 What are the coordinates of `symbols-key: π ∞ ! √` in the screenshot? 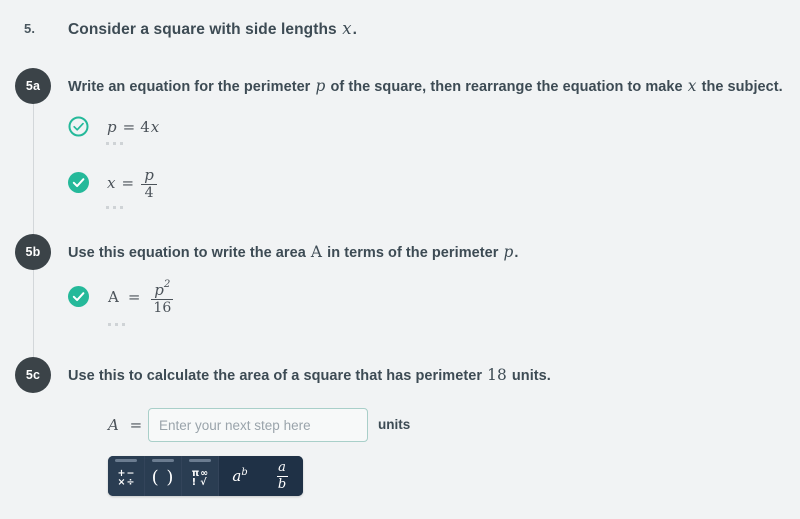 It's located at (200, 476).